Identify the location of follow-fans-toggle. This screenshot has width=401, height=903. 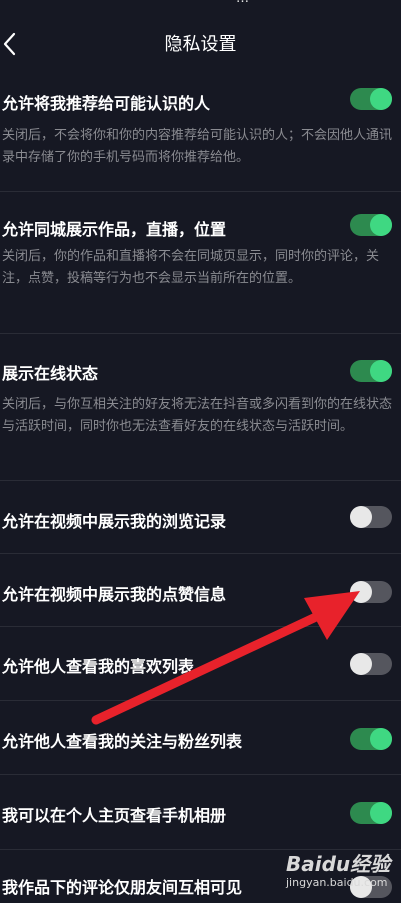
(371, 739).